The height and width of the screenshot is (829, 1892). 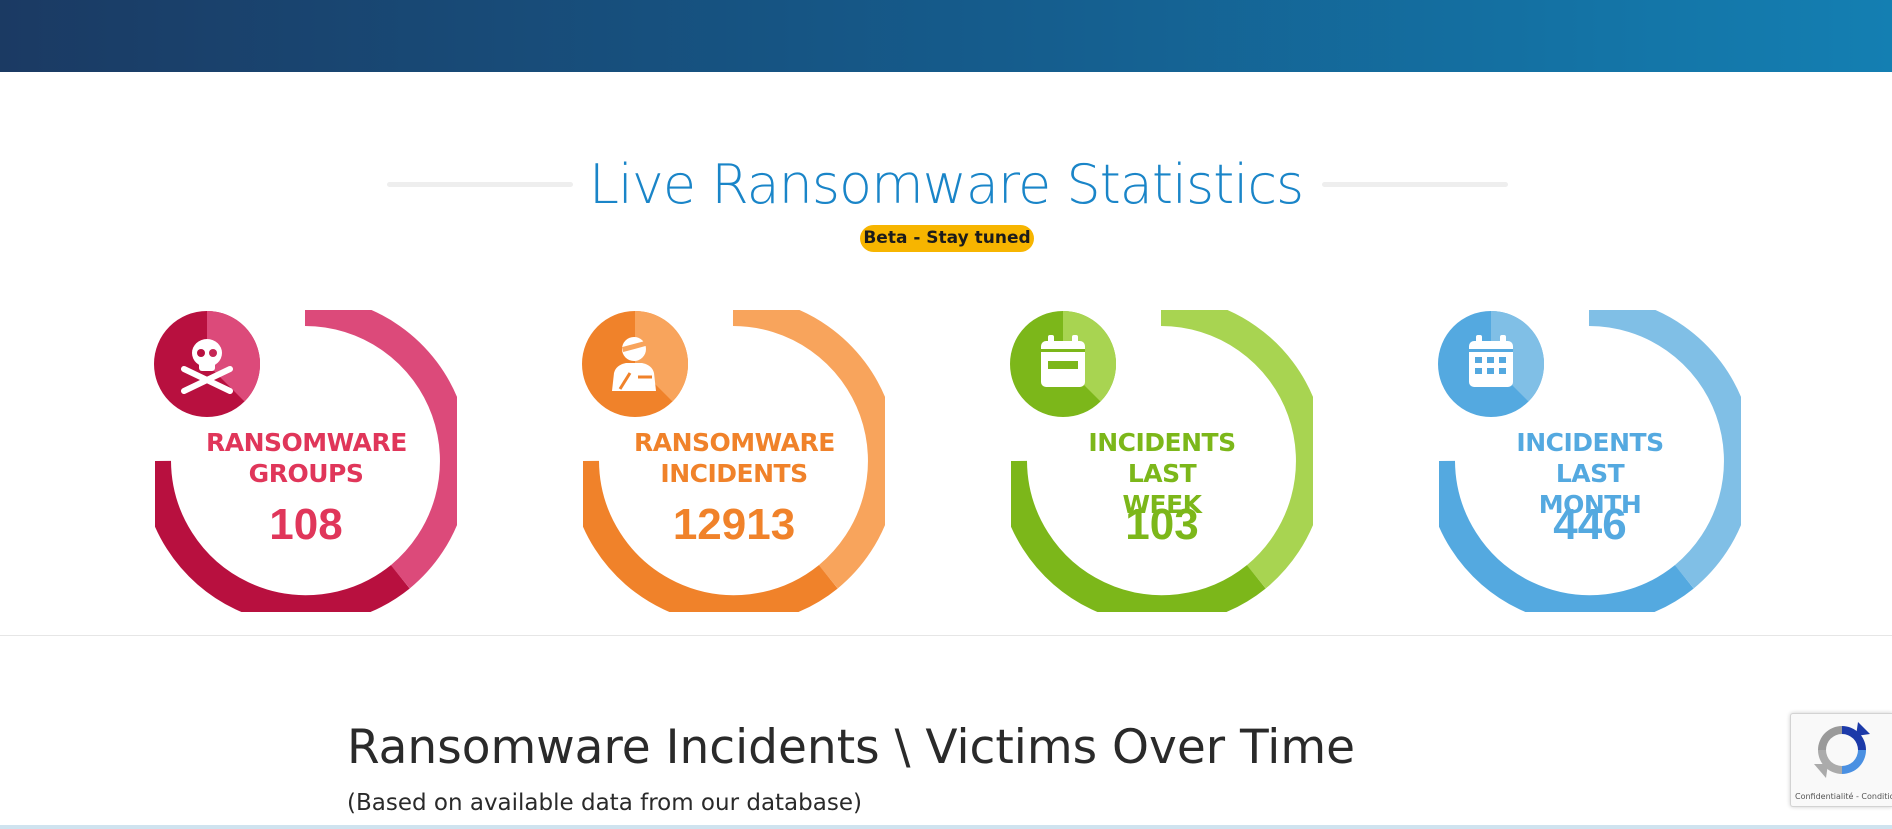 I want to click on stat-card-incidents-last-month: INCIDENTS LAST MONTH 446, so click(x=1589, y=461).